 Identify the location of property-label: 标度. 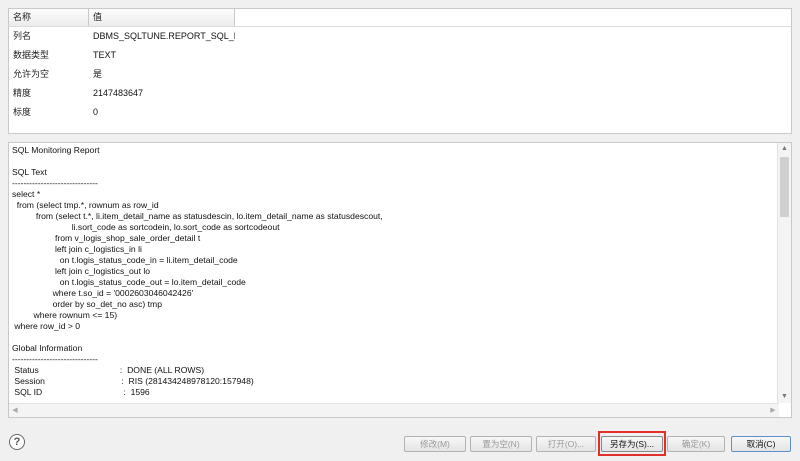
(22, 112).